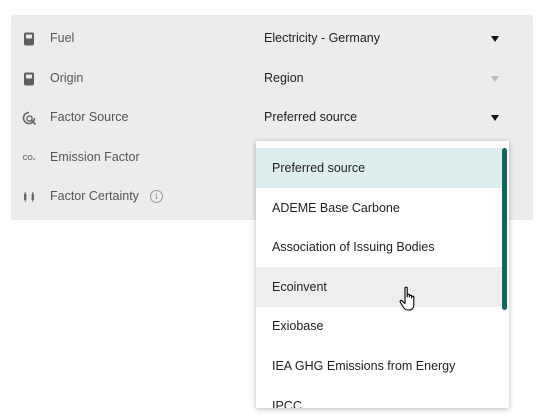 The width and height of the screenshot is (539, 416). I want to click on factor-source-select: Preferred source, so click(310, 117).